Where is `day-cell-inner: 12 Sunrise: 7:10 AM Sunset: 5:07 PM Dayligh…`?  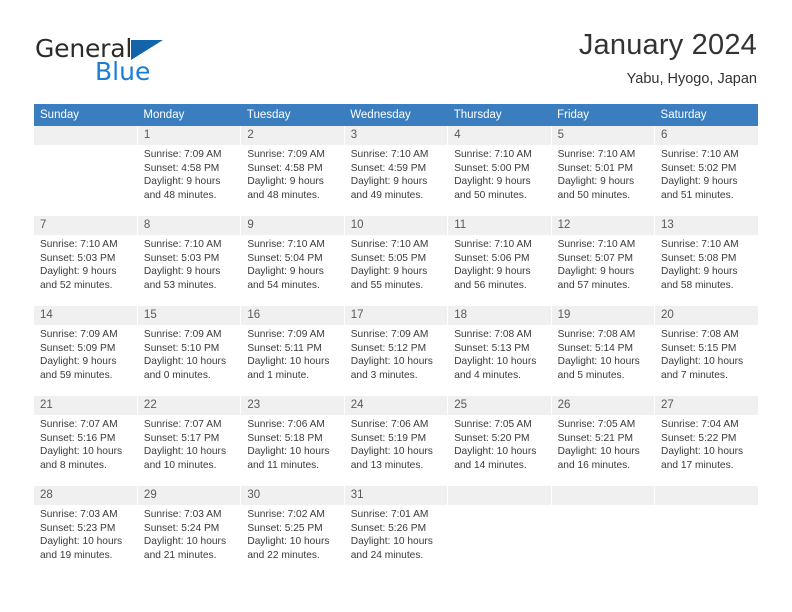 day-cell-inner: 12 Sunrise: 7:10 AM Sunset: 5:07 PM Dayligh… is located at coordinates (603, 261).